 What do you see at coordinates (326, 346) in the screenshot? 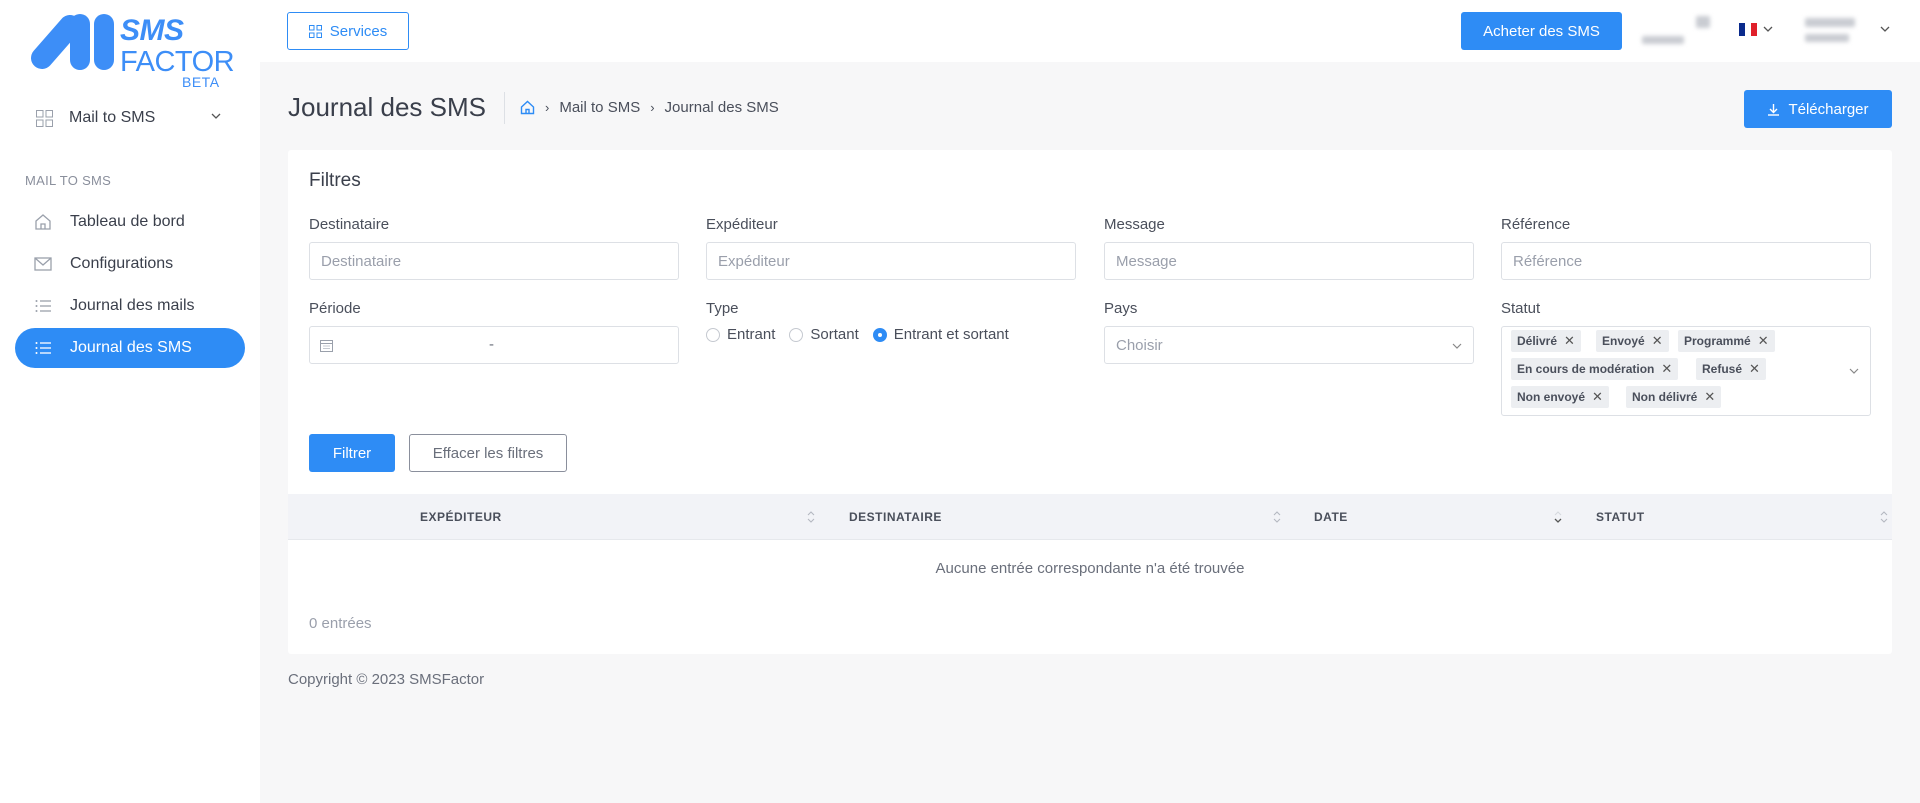
I see `calendar-icon` at bounding box center [326, 346].